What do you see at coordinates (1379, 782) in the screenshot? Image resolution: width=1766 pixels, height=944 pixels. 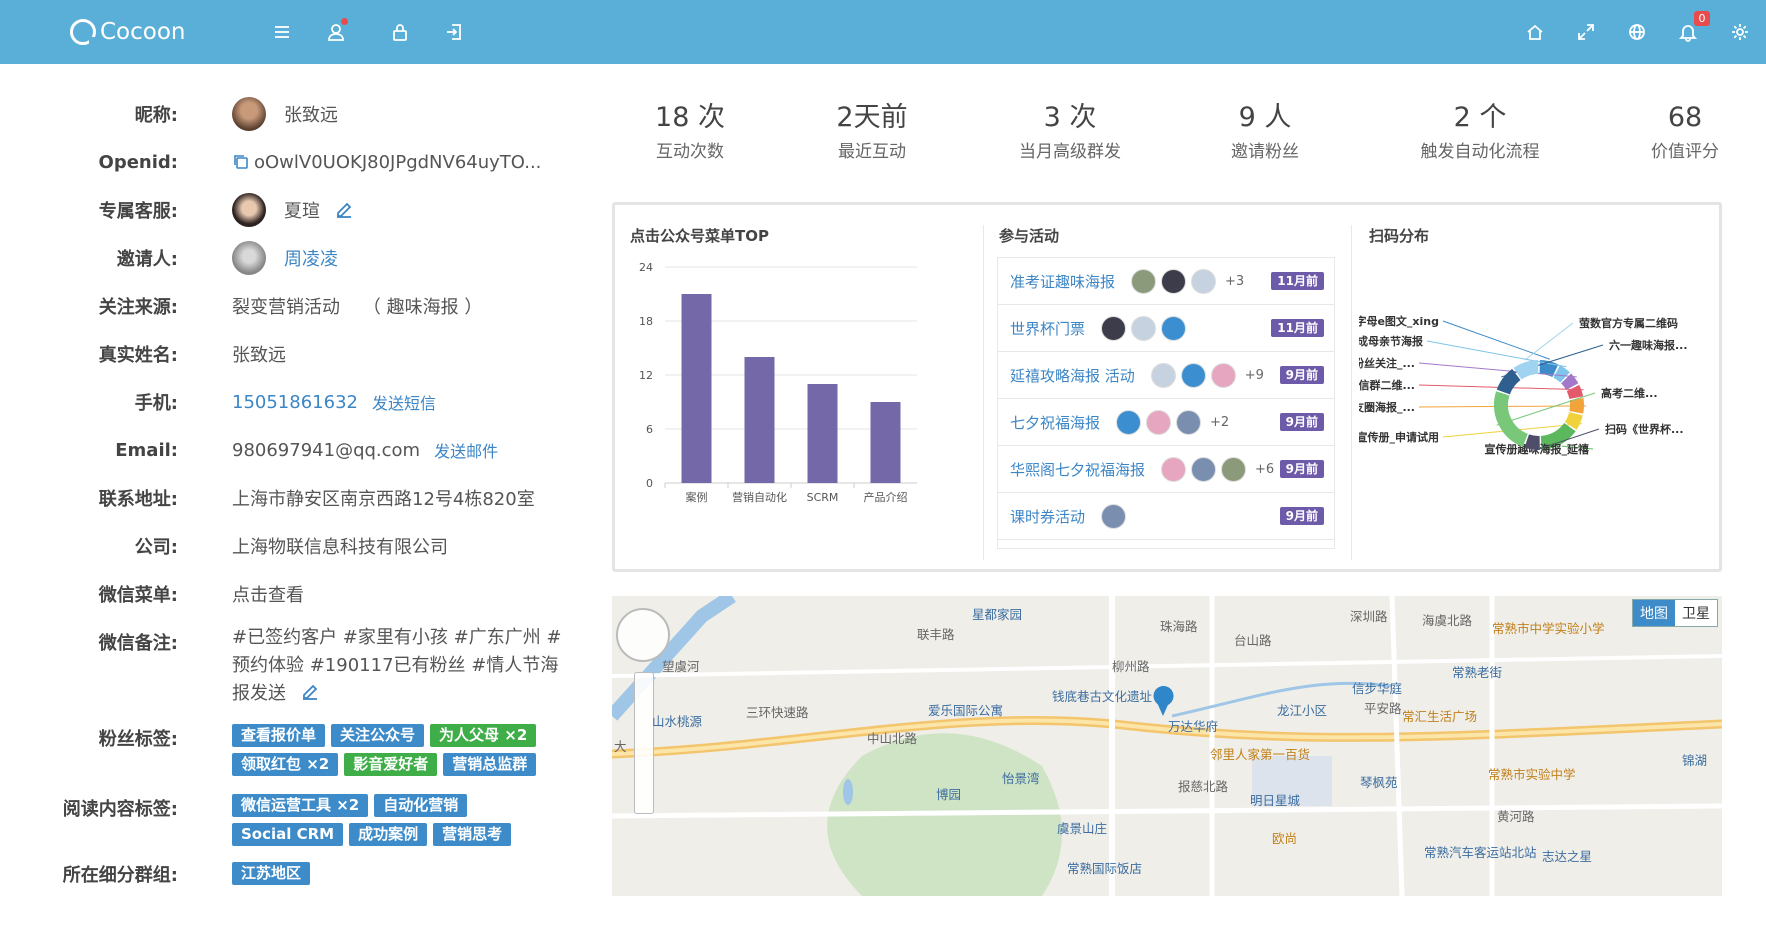 I see `map-place-label: 琴枫苑` at bounding box center [1379, 782].